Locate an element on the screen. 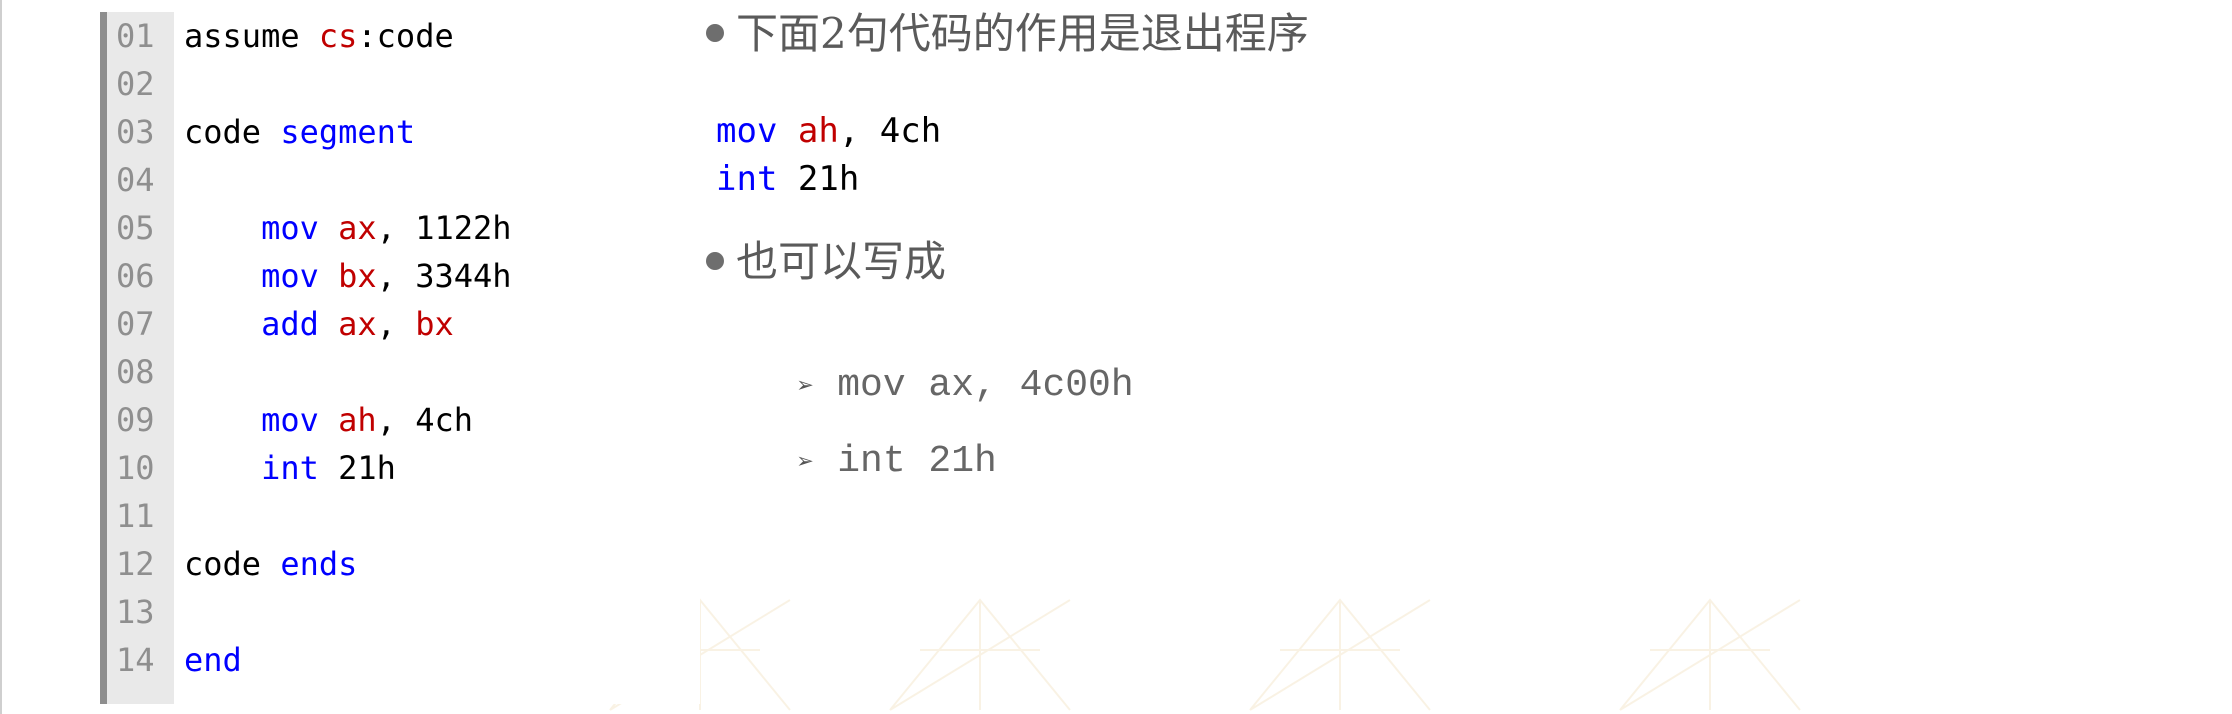 The image size is (2232, 714). line-number: 01 is located at coordinates (135, 36).